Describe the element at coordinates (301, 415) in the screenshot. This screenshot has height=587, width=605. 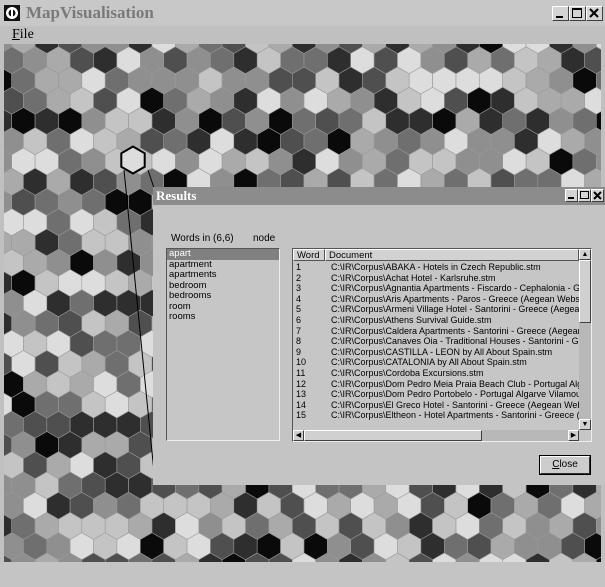
I see `row-number: 15` at that location.